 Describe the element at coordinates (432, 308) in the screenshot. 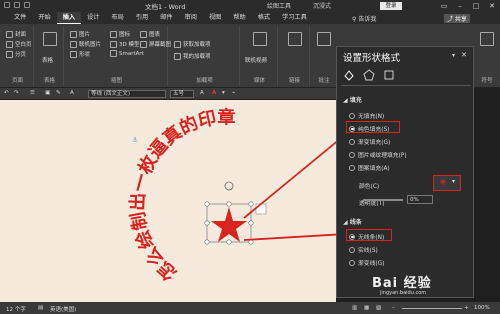

I see `zoom-slider` at that location.